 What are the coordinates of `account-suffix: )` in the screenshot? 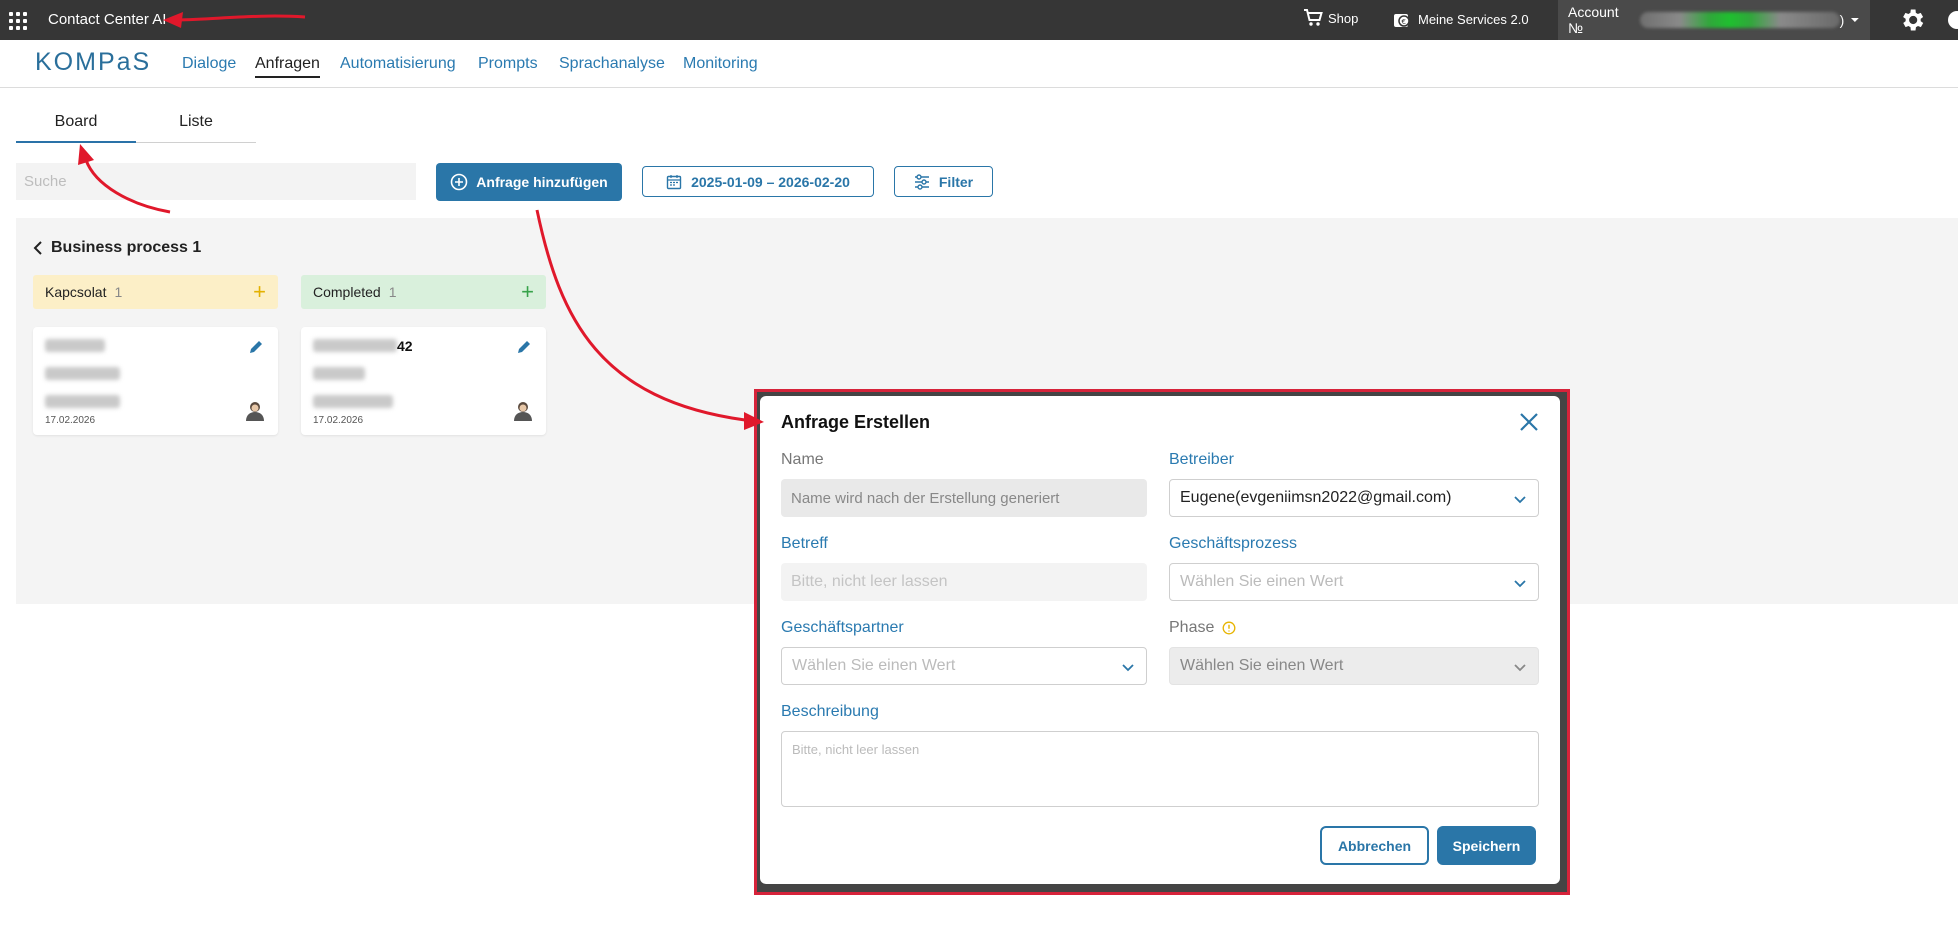 It's located at (1842, 20).